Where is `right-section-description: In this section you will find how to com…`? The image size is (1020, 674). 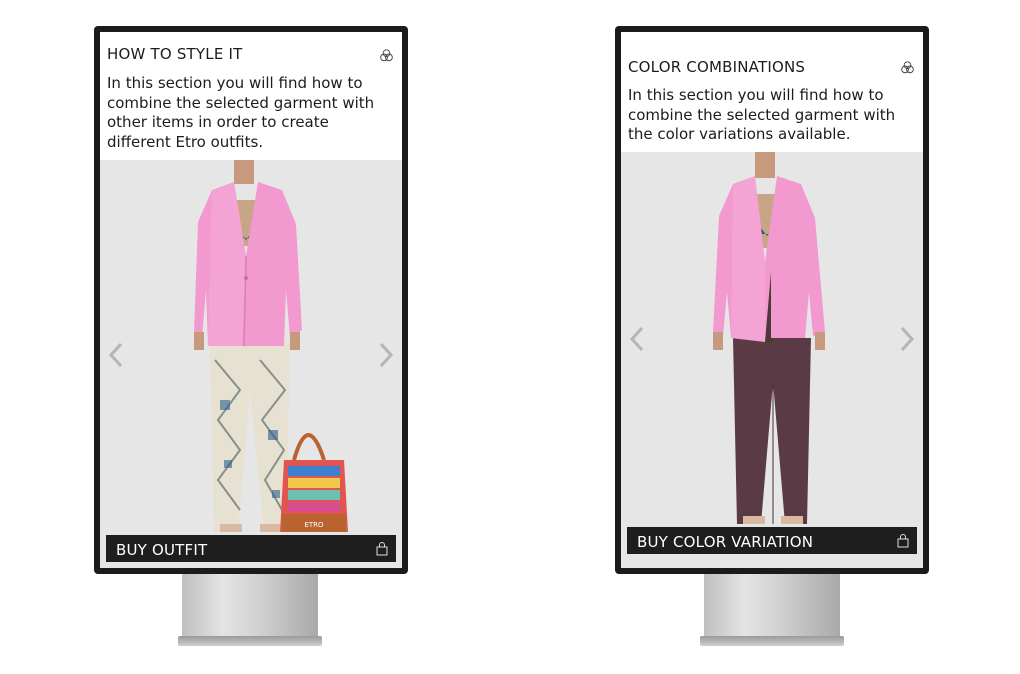
right-section-description: In this section you will find how to com… is located at coordinates (762, 114).